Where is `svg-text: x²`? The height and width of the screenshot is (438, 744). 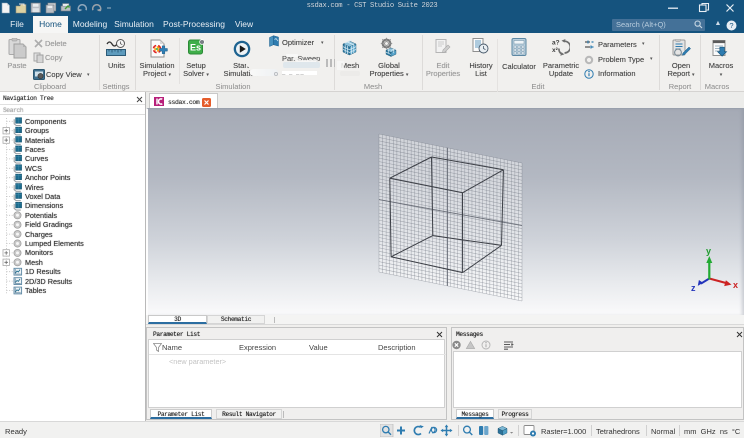 svg-text: x² is located at coordinates (555, 50).